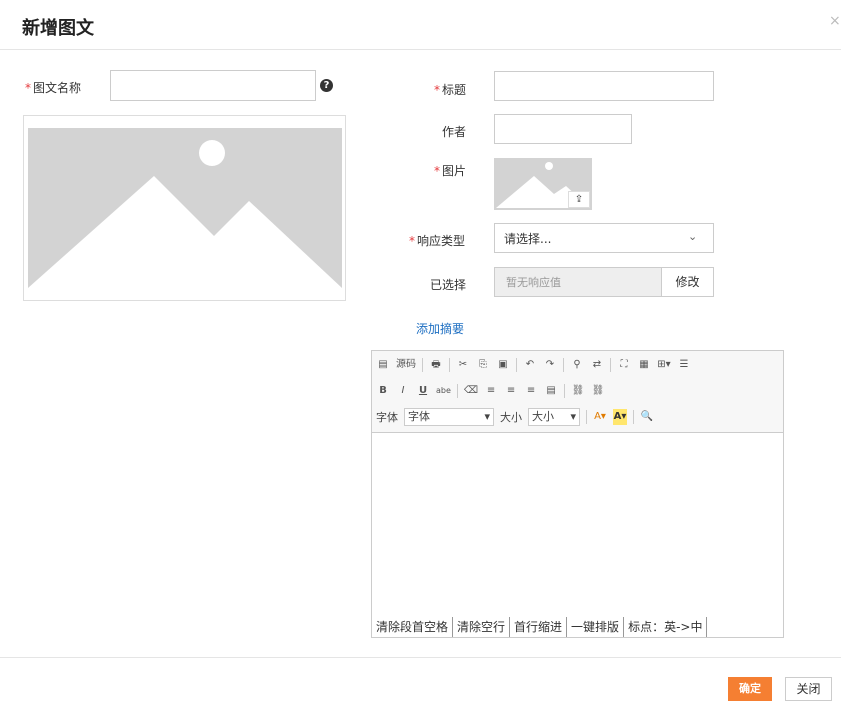 The width and height of the screenshot is (841, 701). Describe the element at coordinates (213, 85) in the screenshot. I see `name-input` at that location.